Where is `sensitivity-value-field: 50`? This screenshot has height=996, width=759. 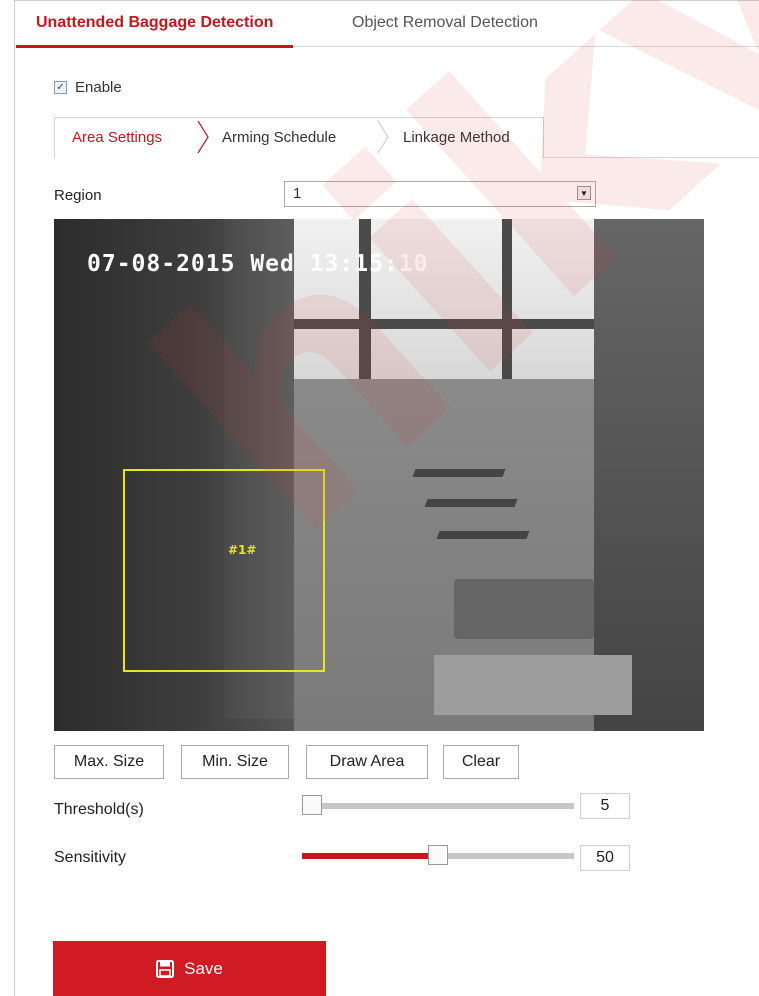 sensitivity-value-field: 50 is located at coordinates (605, 858).